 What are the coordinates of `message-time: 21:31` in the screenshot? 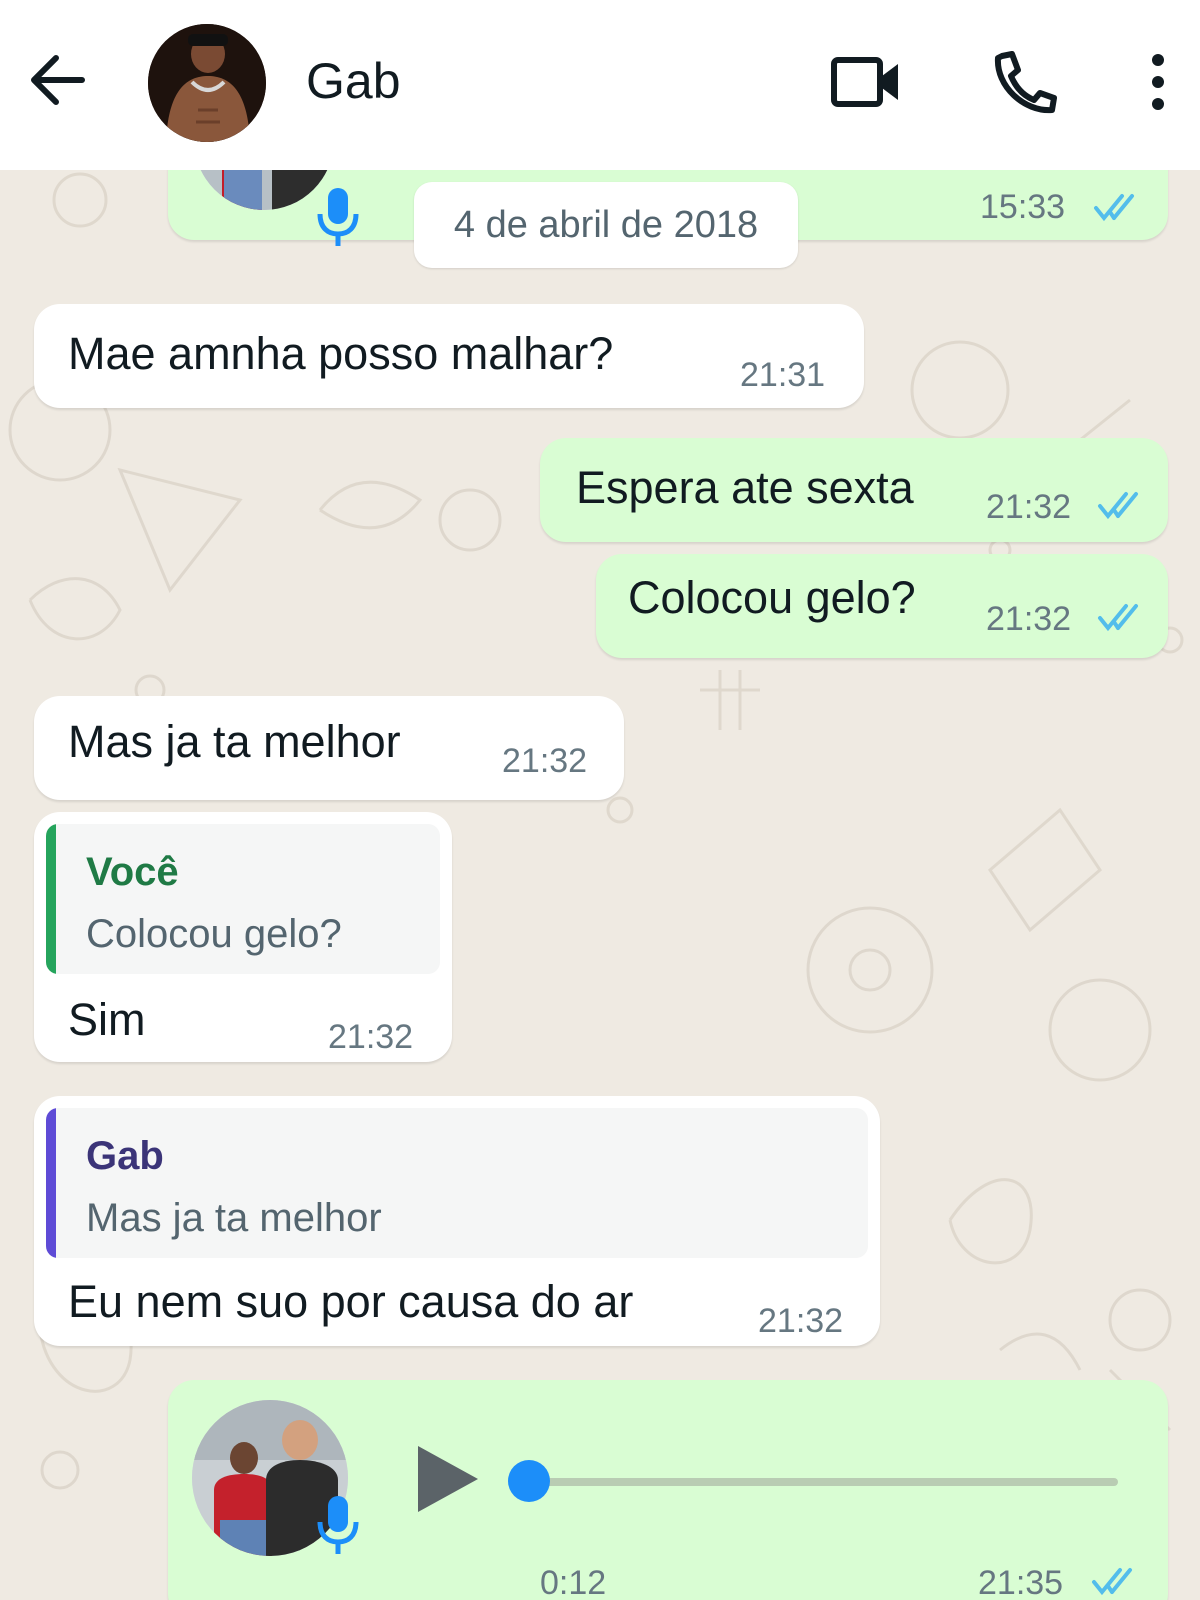 It's located at (783, 375).